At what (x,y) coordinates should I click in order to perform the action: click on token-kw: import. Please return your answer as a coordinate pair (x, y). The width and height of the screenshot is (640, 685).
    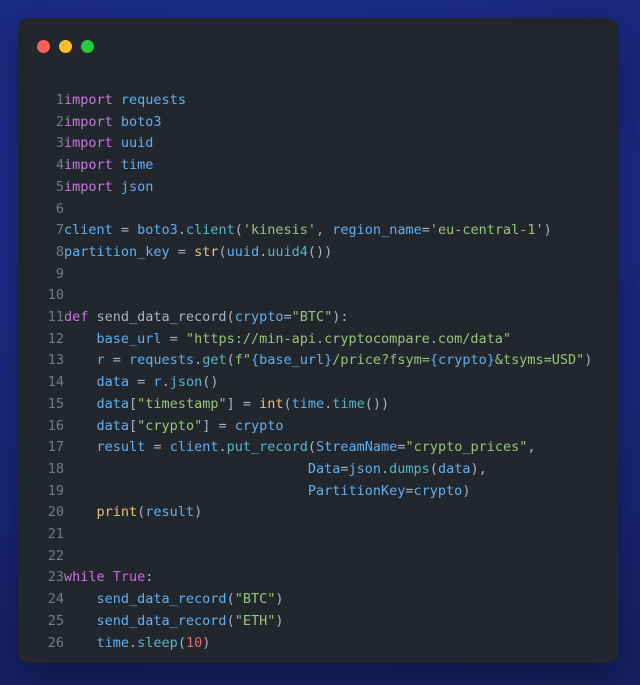
    Looking at the image, I should click on (88, 121).